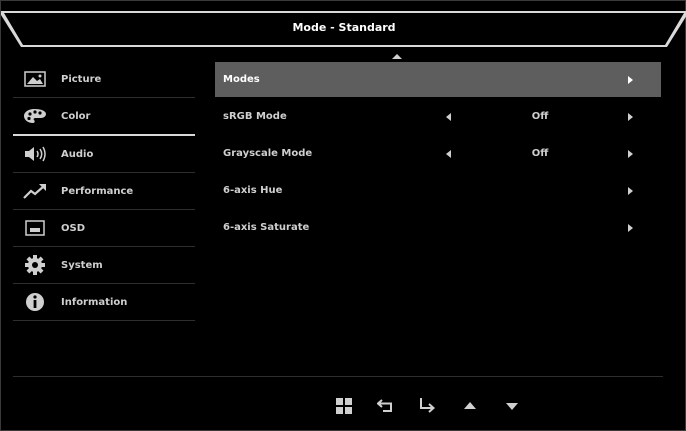 Image resolution: width=686 pixels, height=431 pixels. What do you see at coordinates (35, 191) in the screenshot?
I see `trend-up-icon` at bounding box center [35, 191].